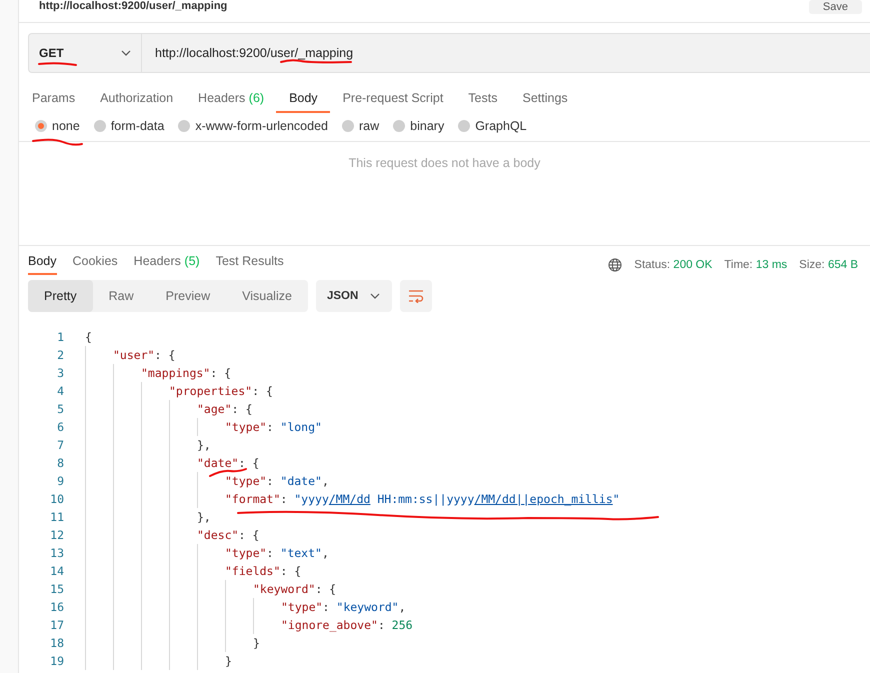 Image resolution: width=870 pixels, height=673 pixels. I want to click on view-mode-tab: Visualize, so click(267, 296).